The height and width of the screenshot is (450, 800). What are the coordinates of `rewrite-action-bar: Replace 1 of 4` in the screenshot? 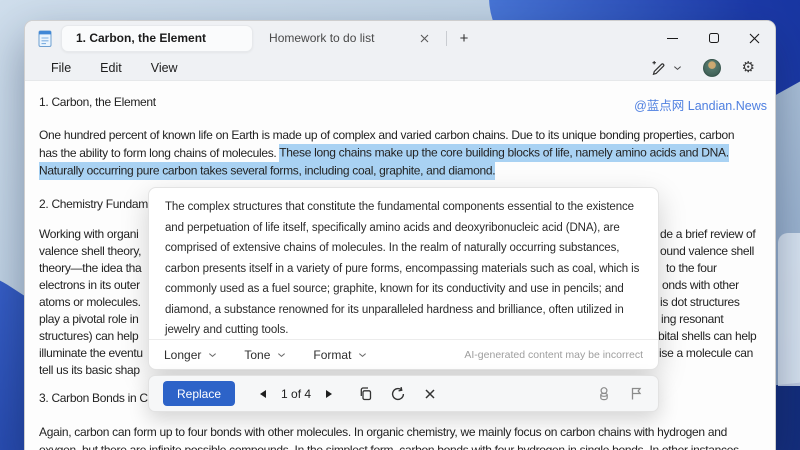 It's located at (403, 393).